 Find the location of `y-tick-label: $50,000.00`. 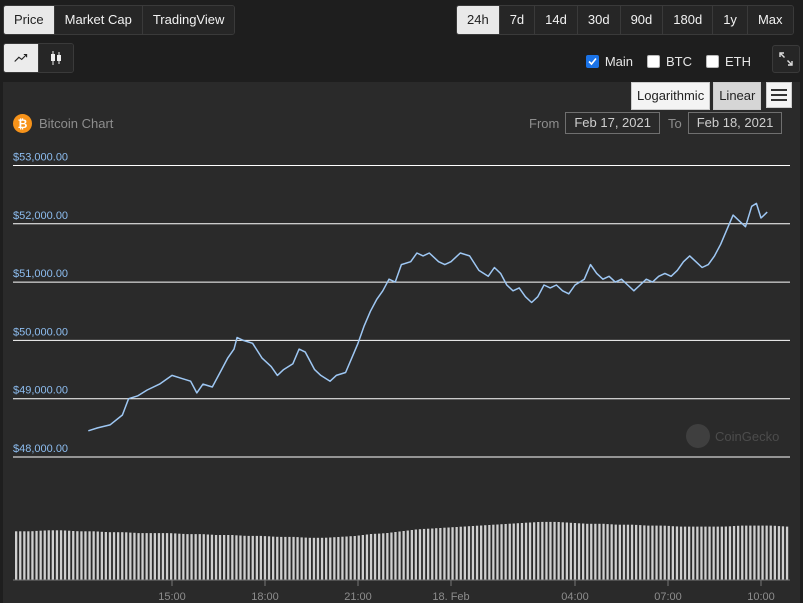

y-tick-label: $50,000.00 is located at coordinates (40, 332).